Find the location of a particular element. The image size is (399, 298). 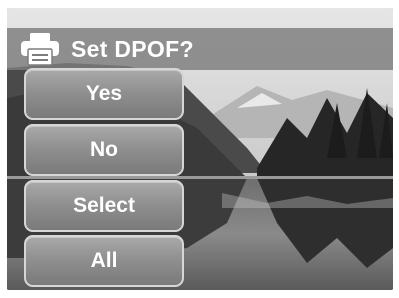

printer-icon is located at coordinates (40, 49).